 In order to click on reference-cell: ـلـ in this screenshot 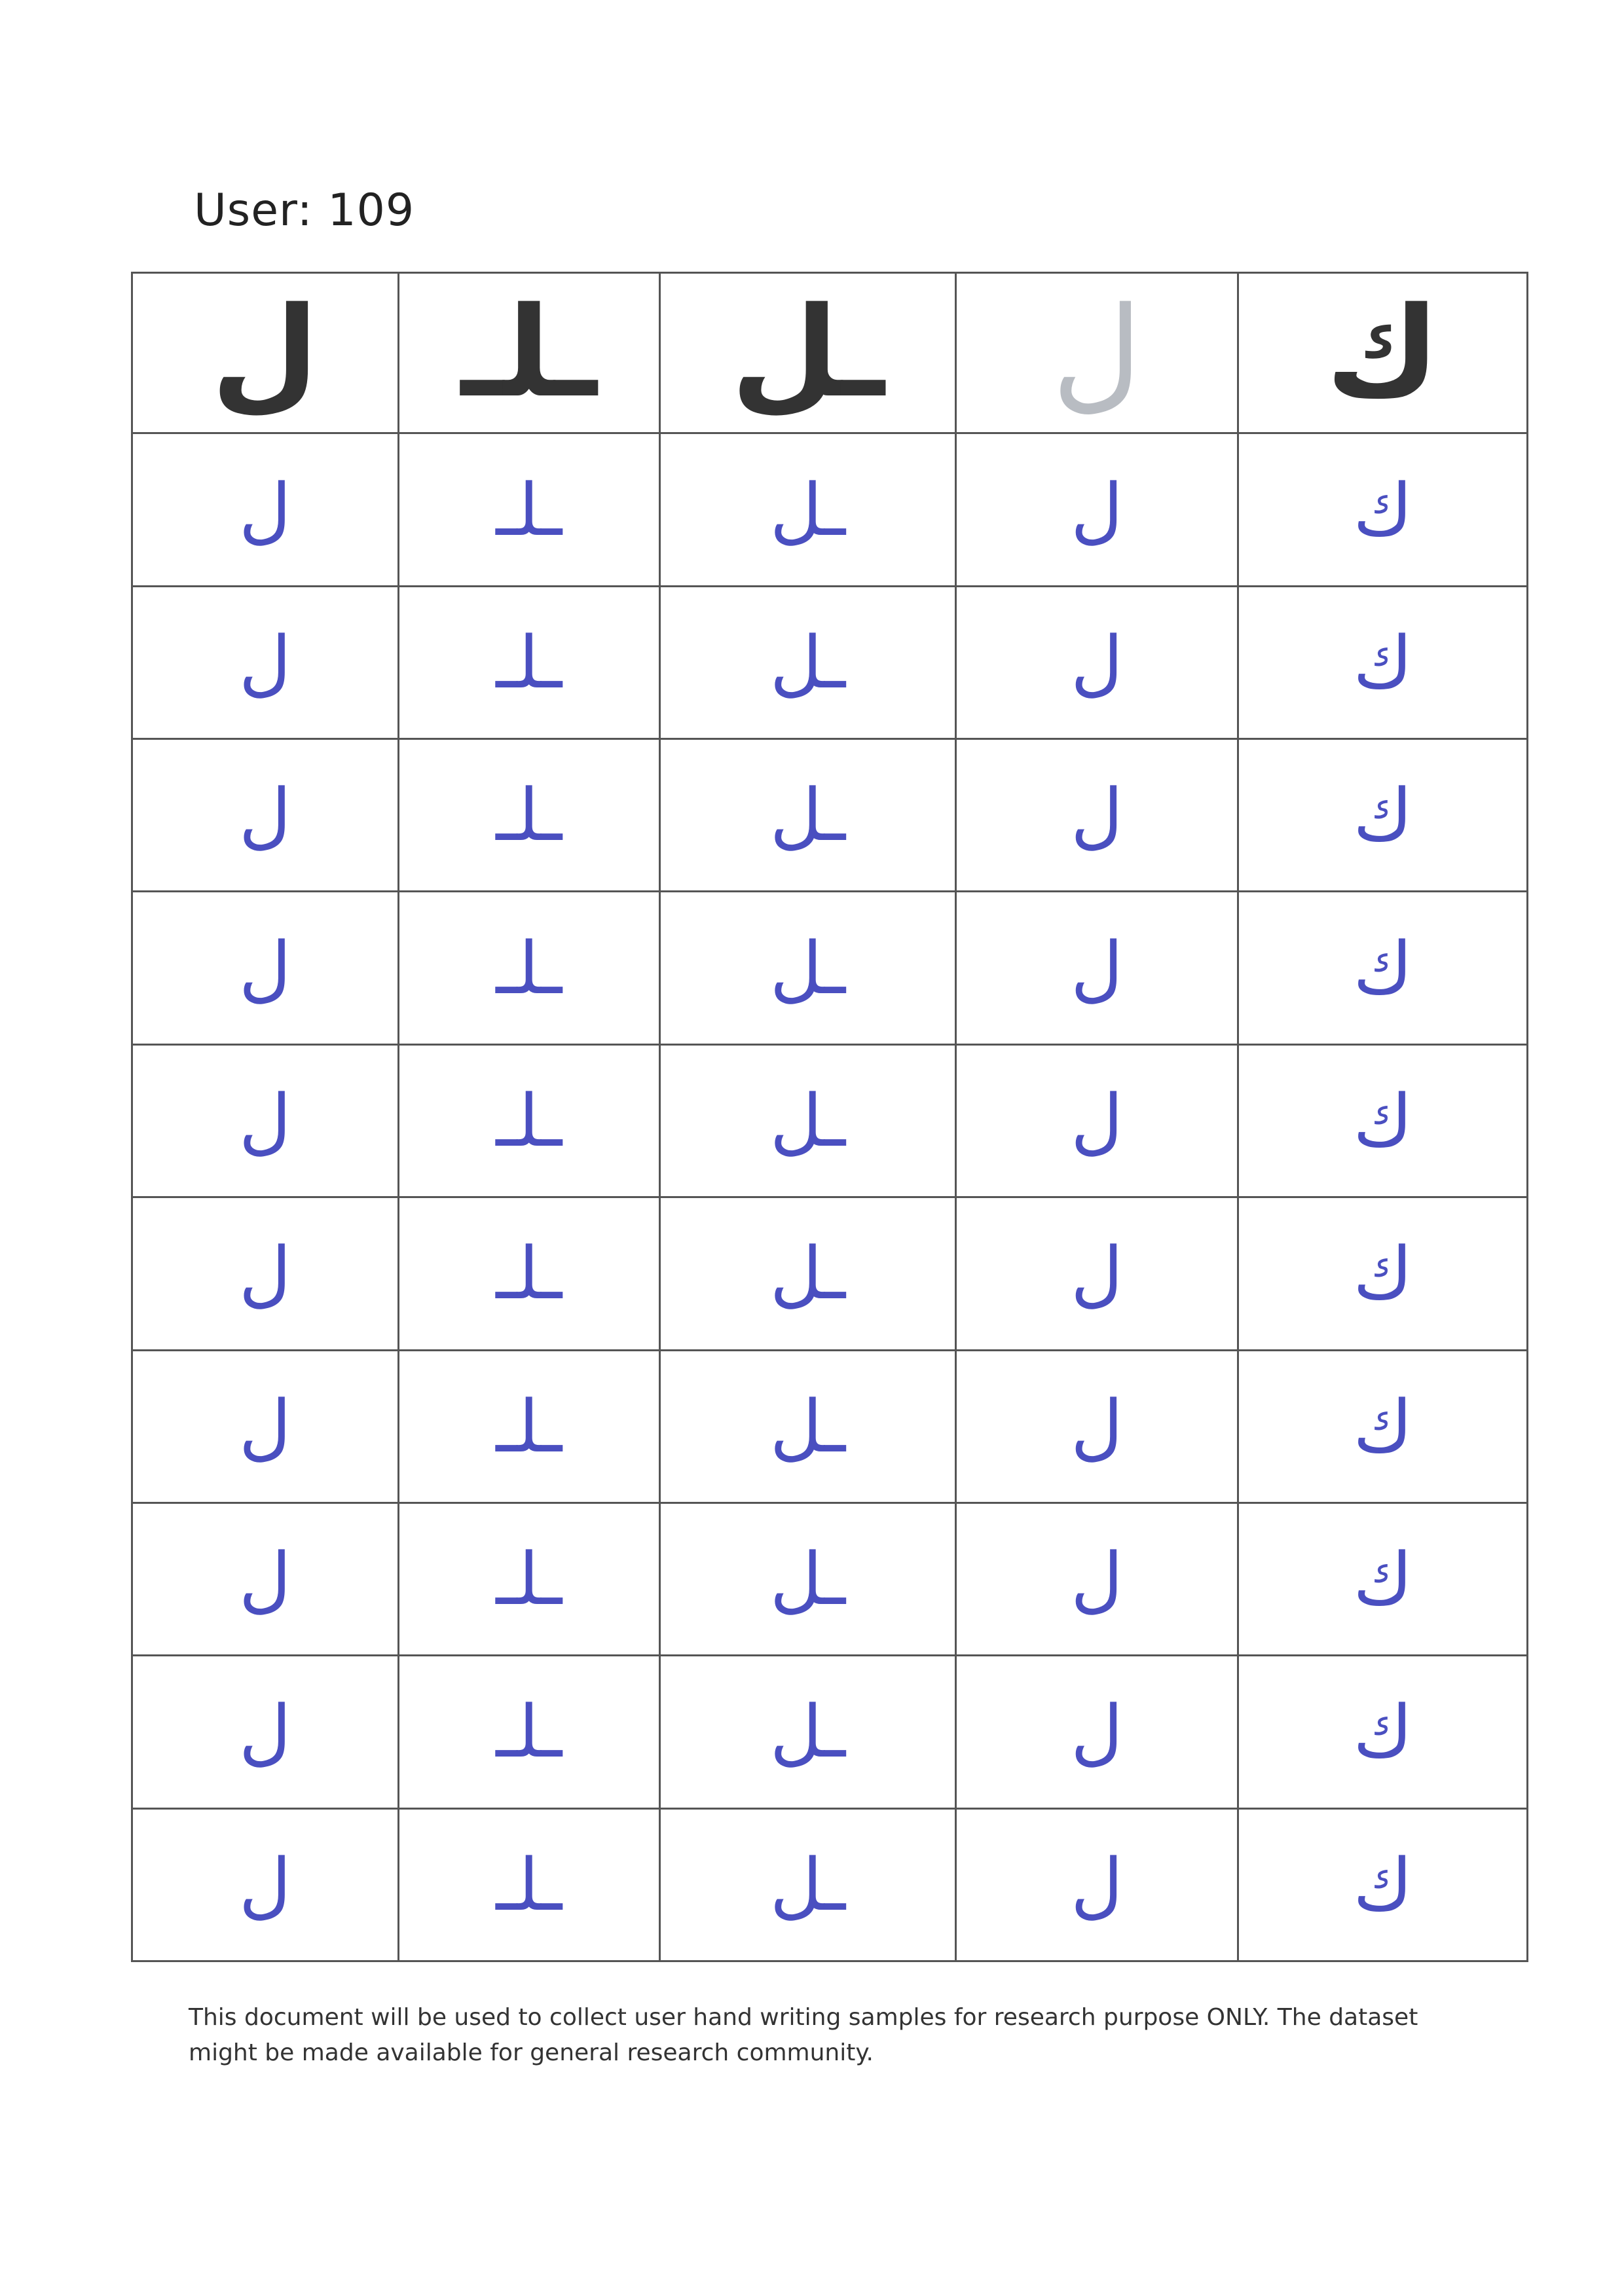, I will do `click(529, 353)`.